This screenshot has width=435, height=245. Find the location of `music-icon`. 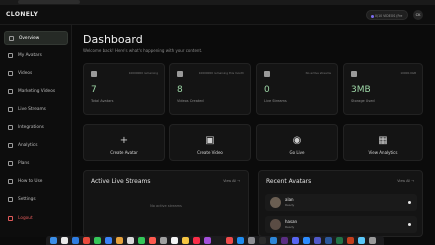

music-icon is located at coordinates (196, 240).